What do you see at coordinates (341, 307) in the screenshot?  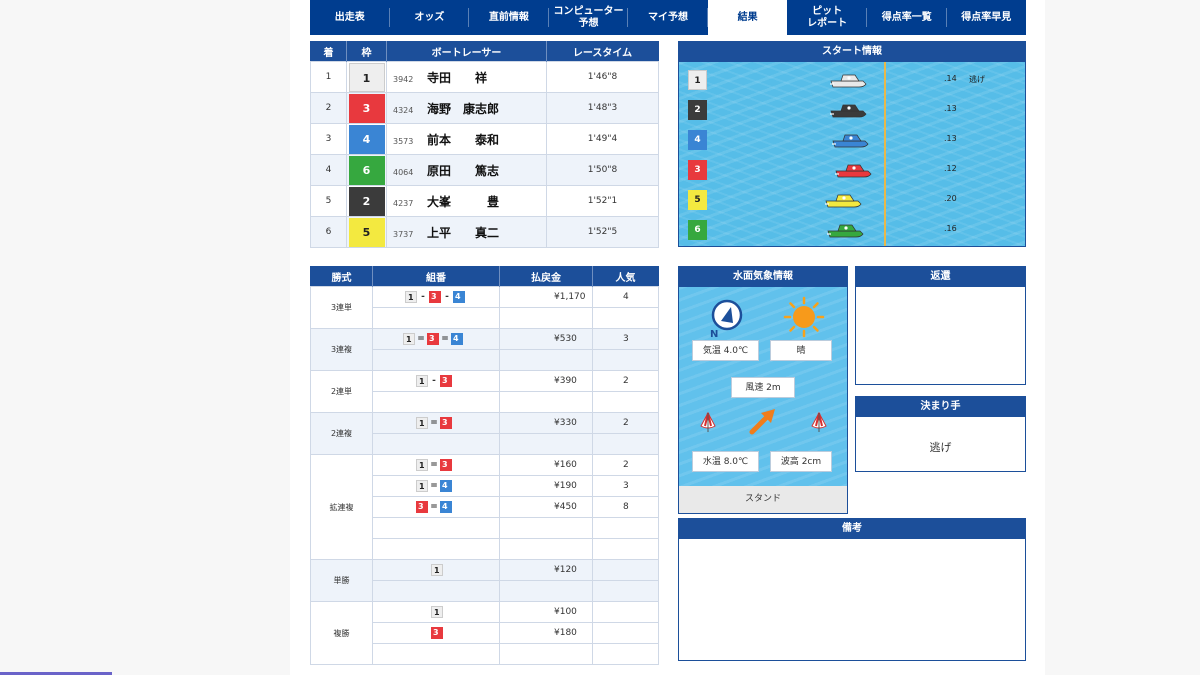 I see `bet-type: 3連単` at bounding box center [341, 307].